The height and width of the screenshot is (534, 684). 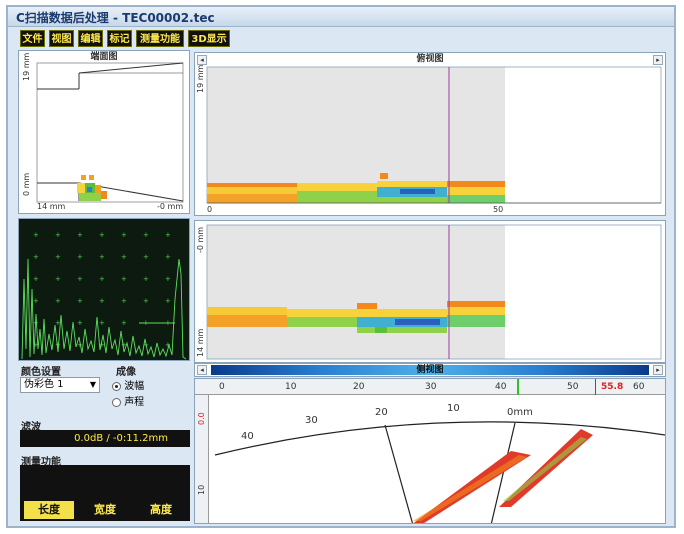 I want to click on end-view-panel: 端面图 19 mm 0 mm 14 mm -0 mm, so click(x=104, y=132).